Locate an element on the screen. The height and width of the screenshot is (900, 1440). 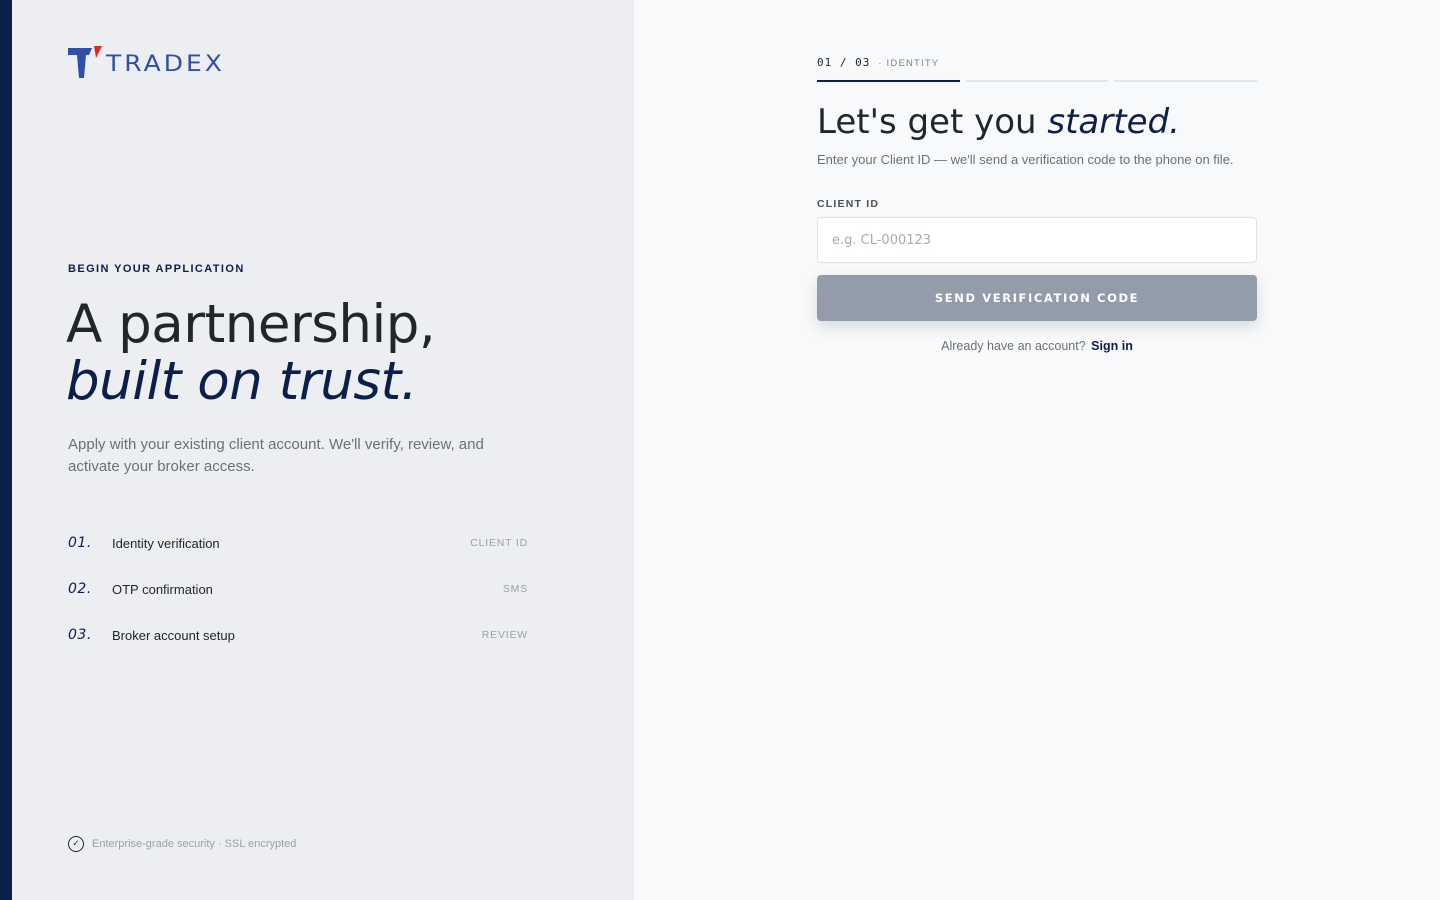
client-id-label: CLIENT ID is located at coordinates (848, 204).